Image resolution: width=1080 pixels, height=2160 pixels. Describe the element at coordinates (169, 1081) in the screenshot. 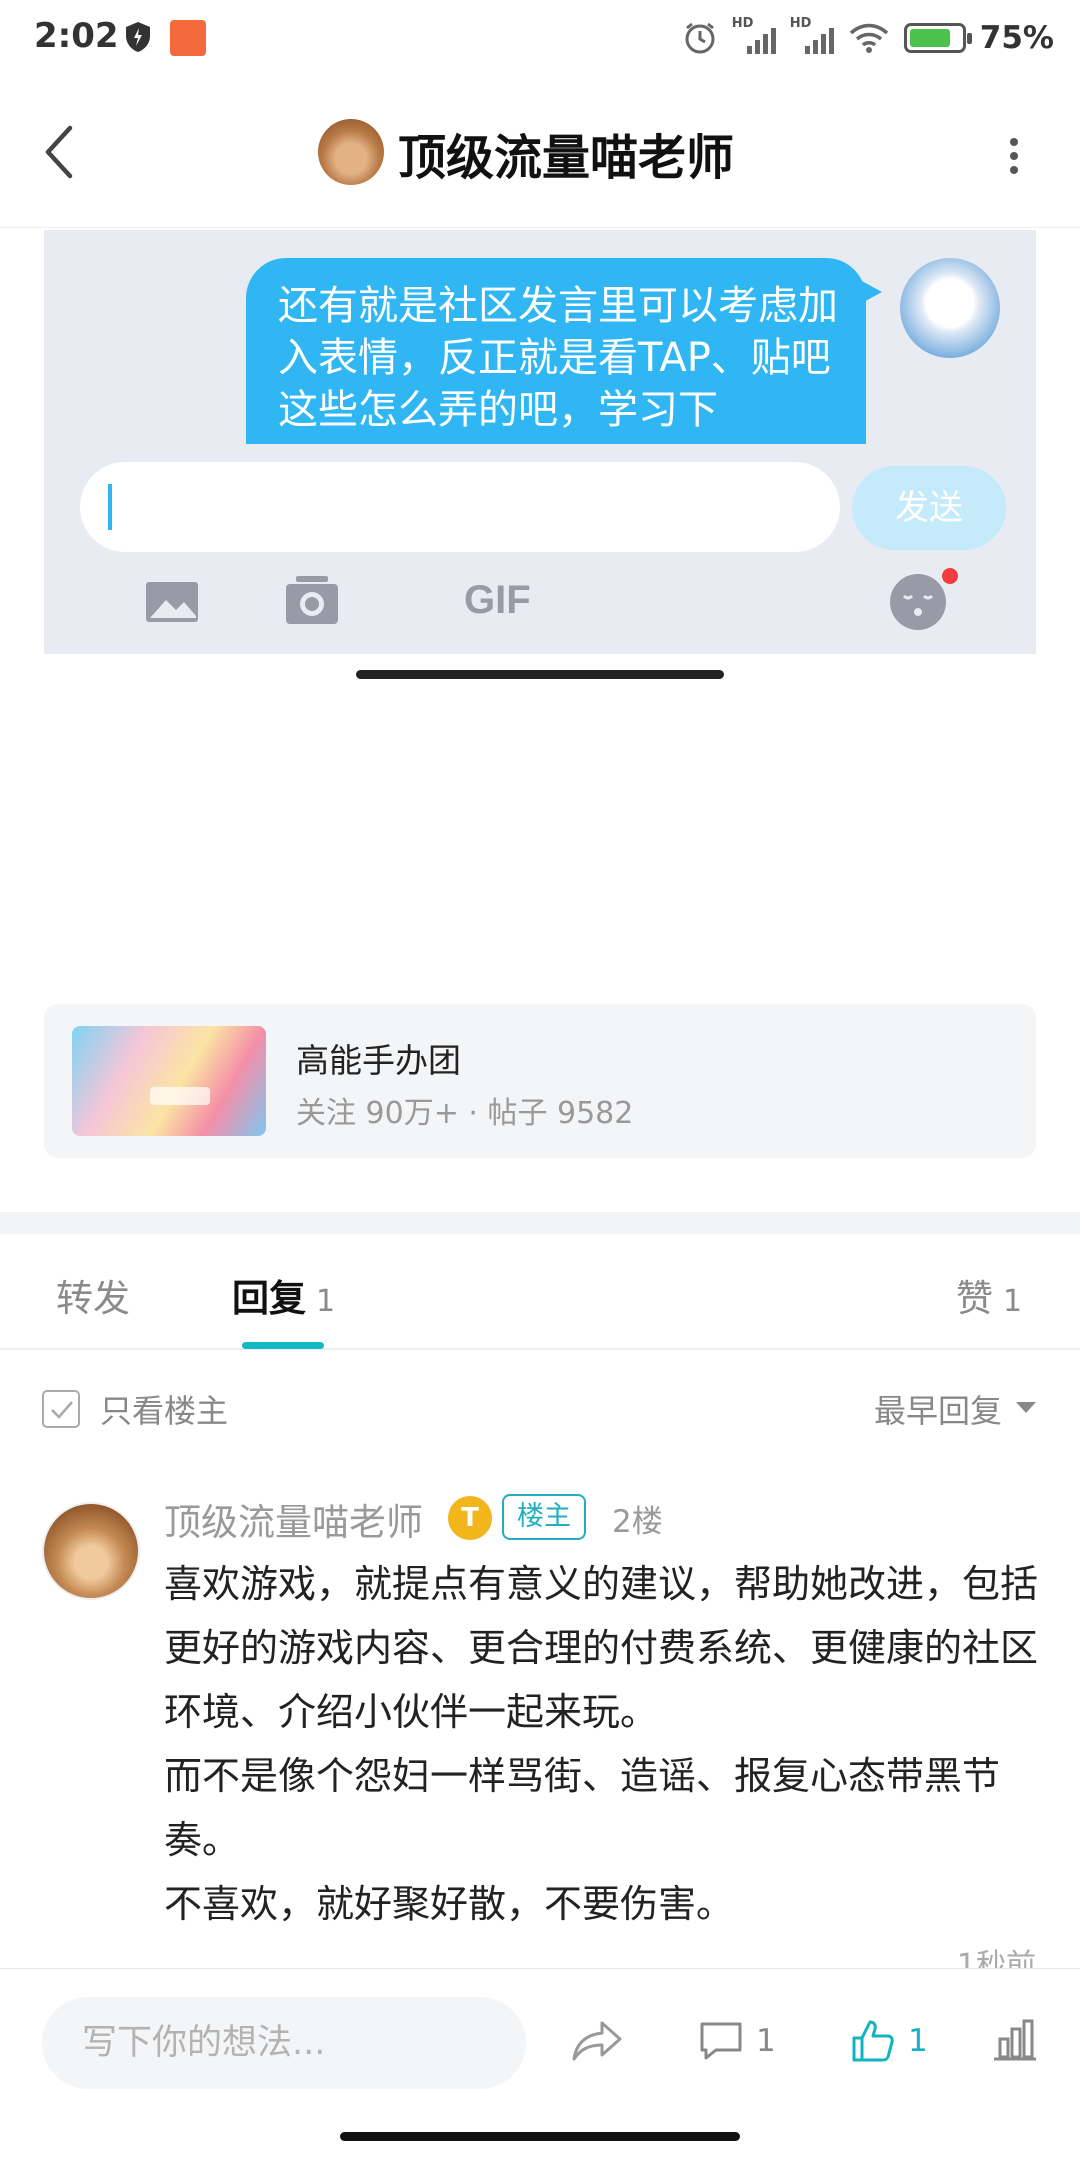

I see `community-thumbnail` at that location.